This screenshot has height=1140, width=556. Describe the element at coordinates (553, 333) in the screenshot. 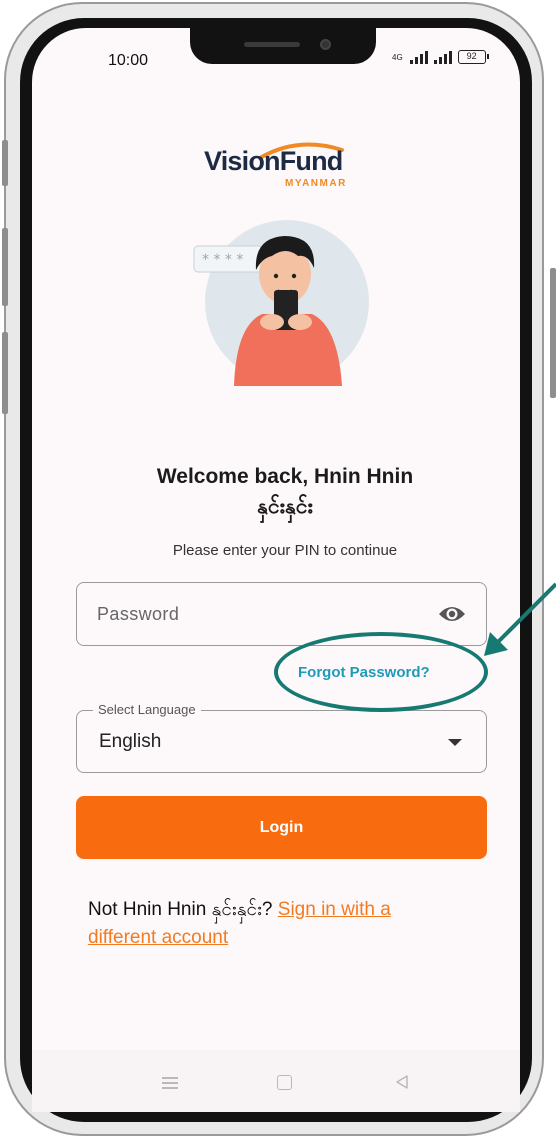

I see `power-button` at that location.